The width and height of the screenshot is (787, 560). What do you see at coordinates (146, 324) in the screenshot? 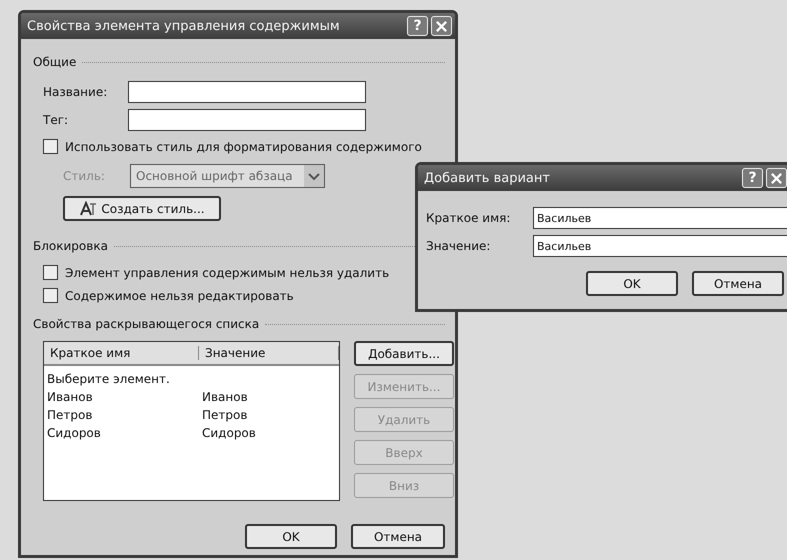
I see `group-heading: Свойства раскрывающегося списка` at bounding box center [146, 324].